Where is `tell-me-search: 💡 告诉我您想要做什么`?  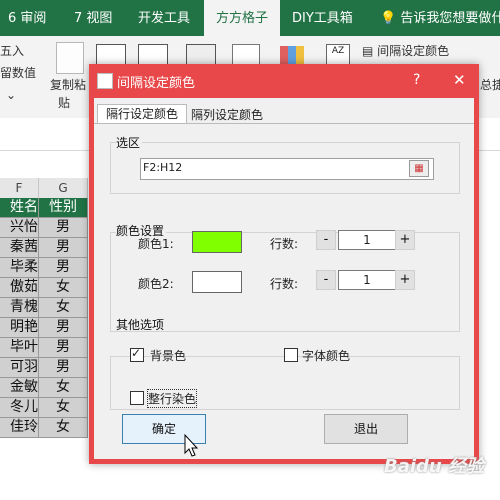
tell-me-search: 💡 告诉我您想要做什么 is located at coordinates (440, 18).